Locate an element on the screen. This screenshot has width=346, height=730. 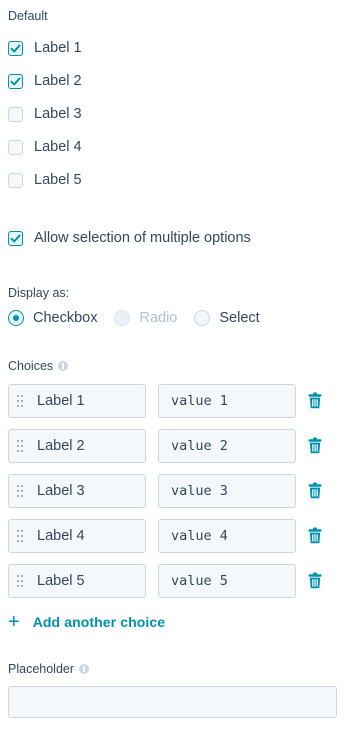
choice-label-text: Label 3 is located at coordinates (61, 491).